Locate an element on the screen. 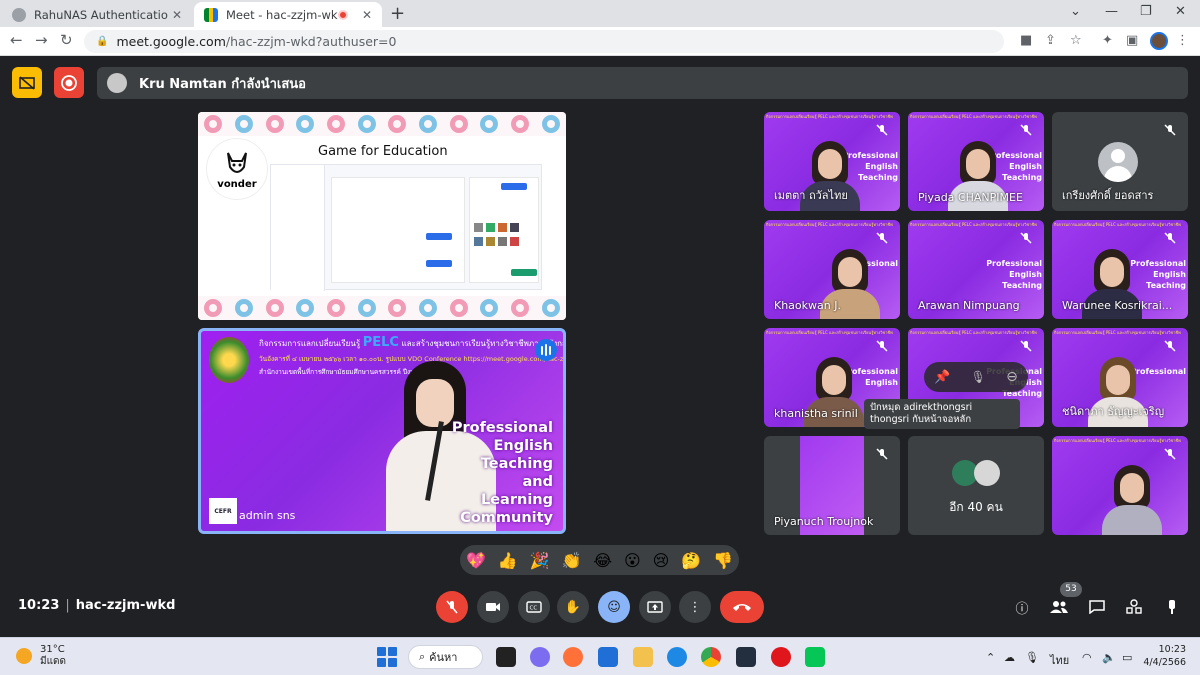 The height and width of the screenshot is (675, 1200). leave-call-button is located at coordinates (742, 607).